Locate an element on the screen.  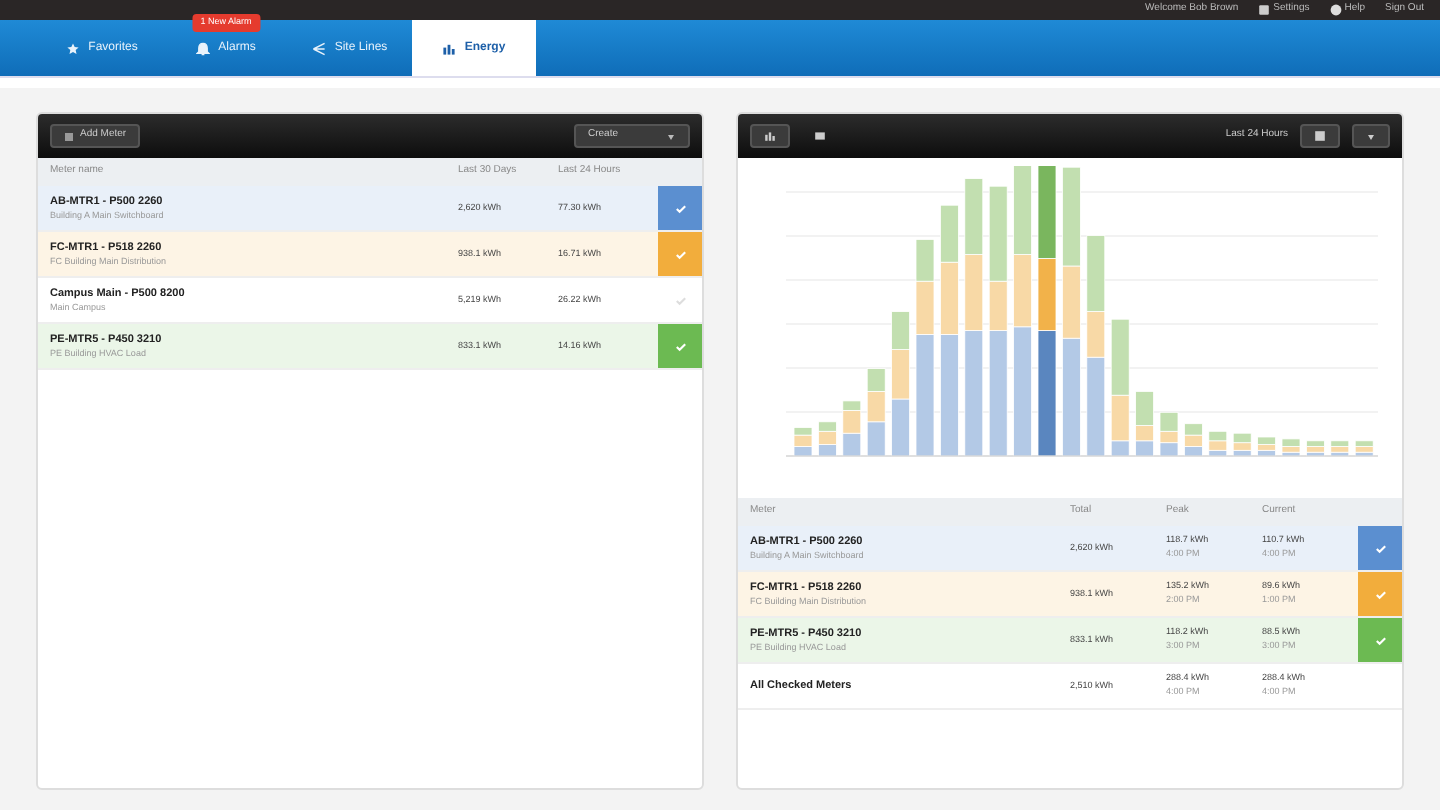
menu-button is located at coordinates (1371, 136).